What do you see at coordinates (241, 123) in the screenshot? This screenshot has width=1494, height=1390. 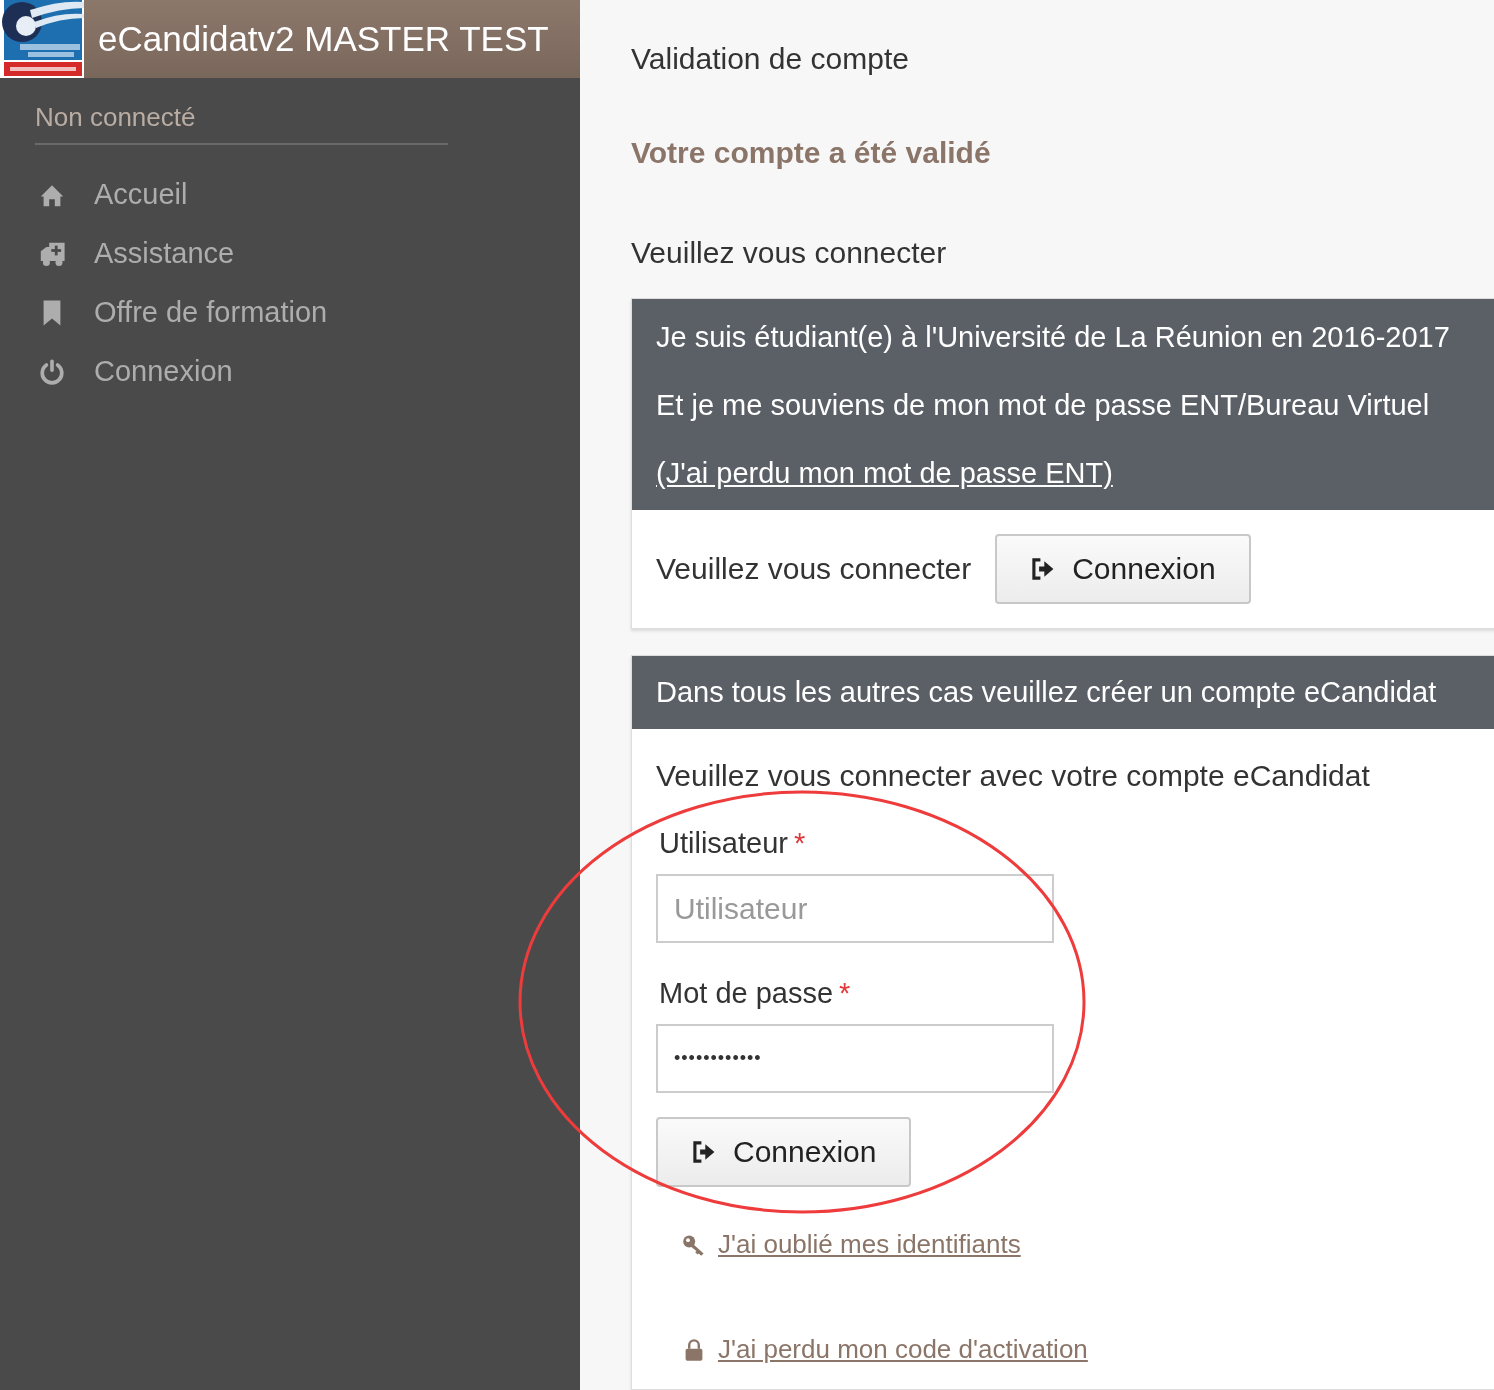 I see `login-status: Non connecté` at bounding box center [241, 123].